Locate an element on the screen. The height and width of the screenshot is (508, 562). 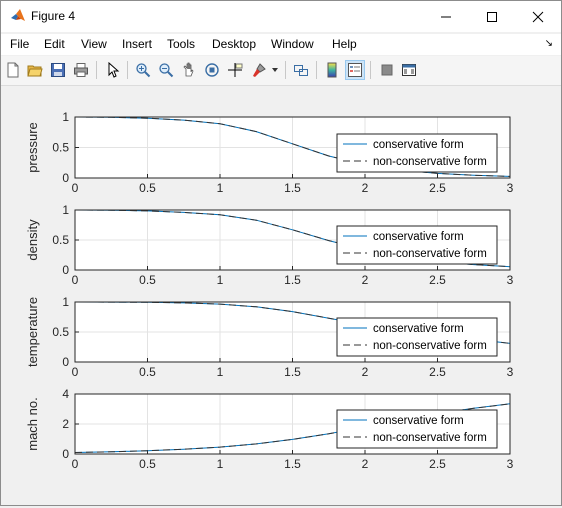
x-tick-label: 0.5 is located at coordinates (147, 372).